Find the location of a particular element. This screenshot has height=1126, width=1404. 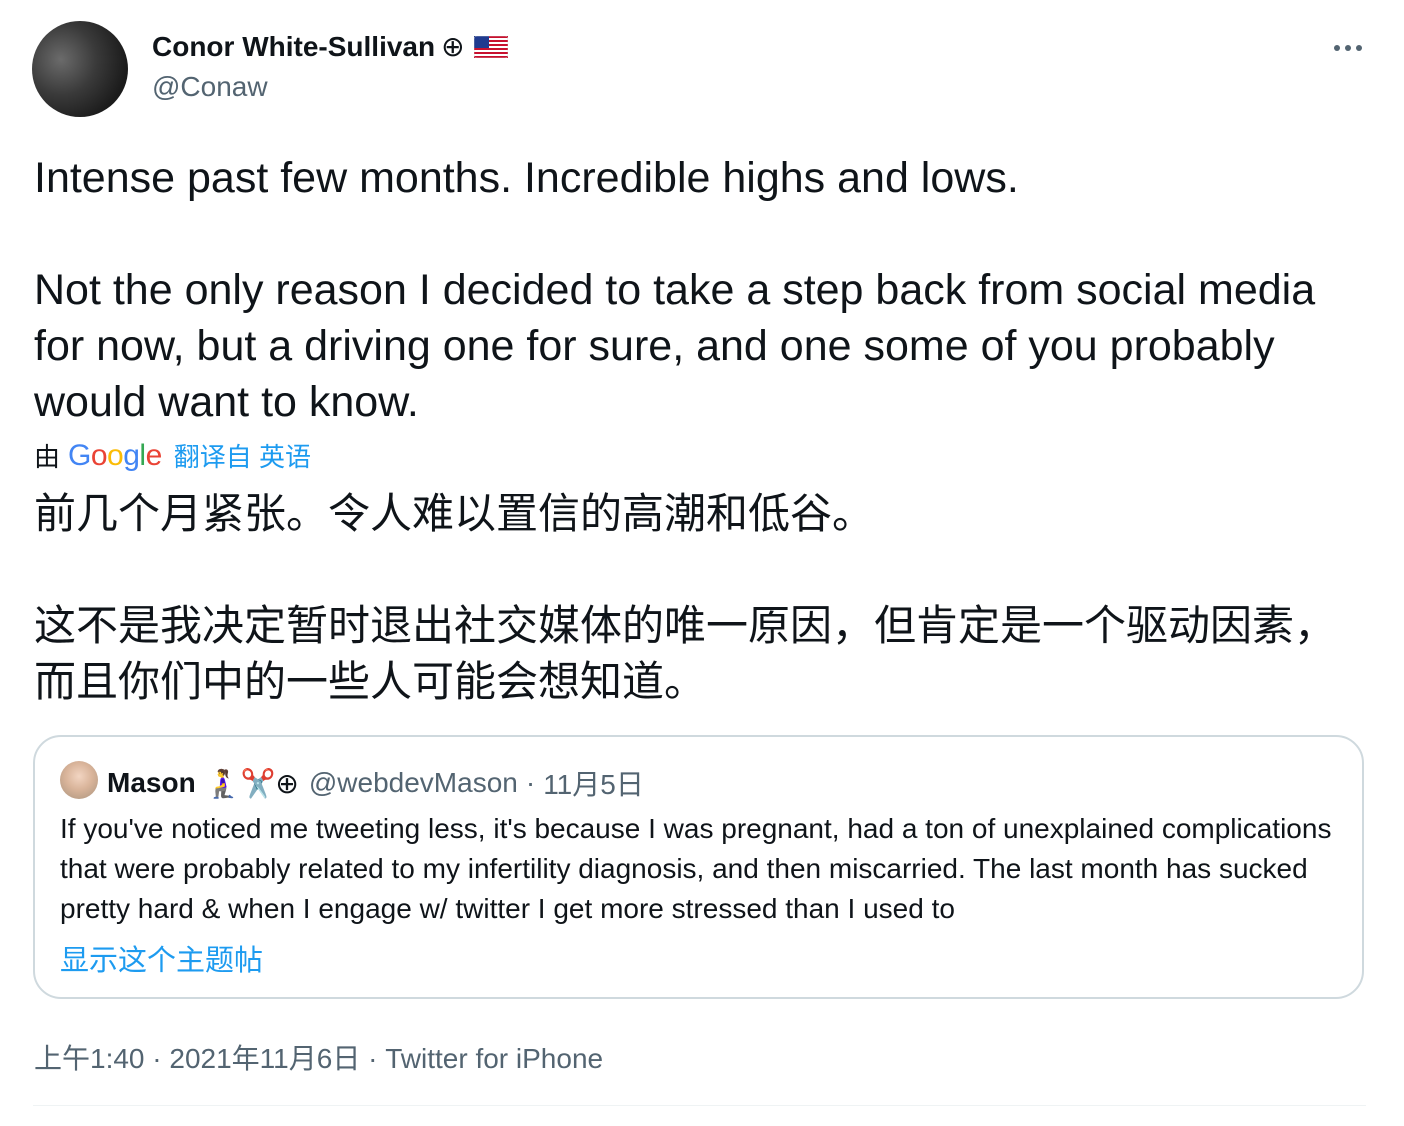

translation-attribution: 由 Google 翻译自 英语 is located at coordinates (172, 455).